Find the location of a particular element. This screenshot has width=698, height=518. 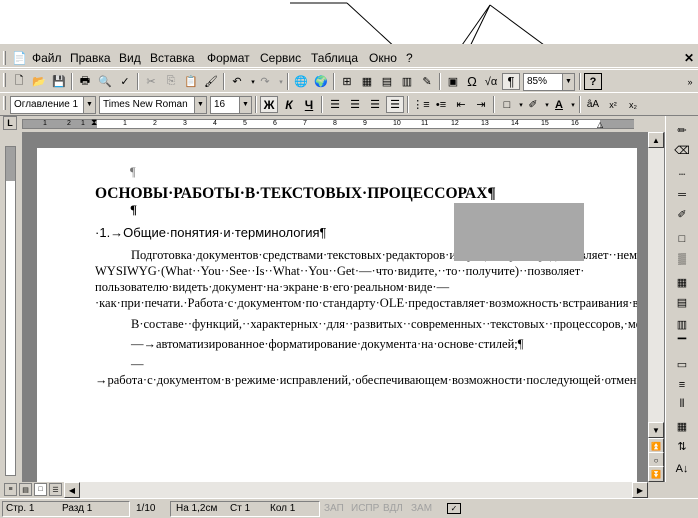

save-icon: 💾 is located at coordinates (59, 81).